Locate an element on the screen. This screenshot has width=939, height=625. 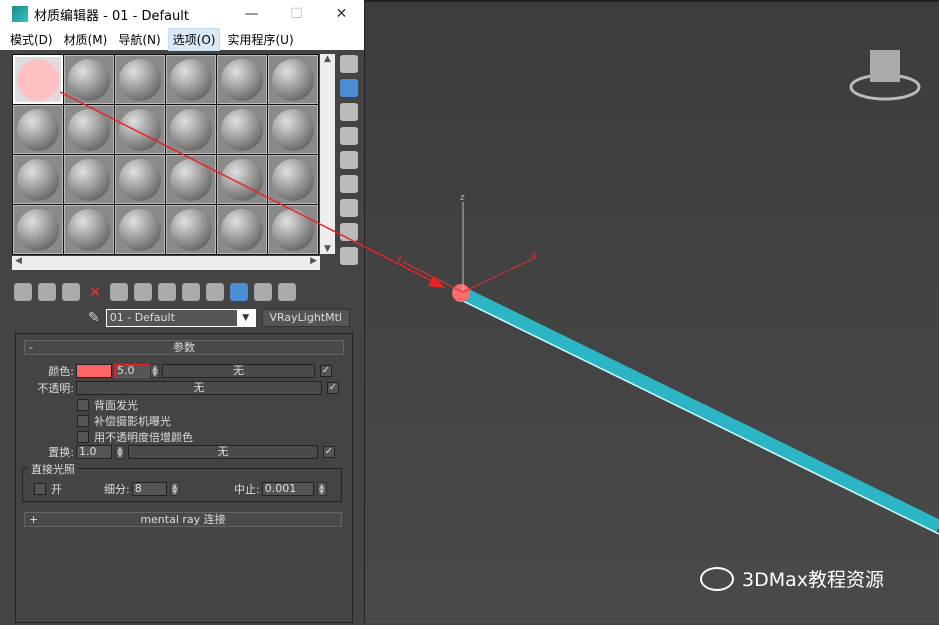
go-to-sibling-icon is located at coordinates (287, 292).